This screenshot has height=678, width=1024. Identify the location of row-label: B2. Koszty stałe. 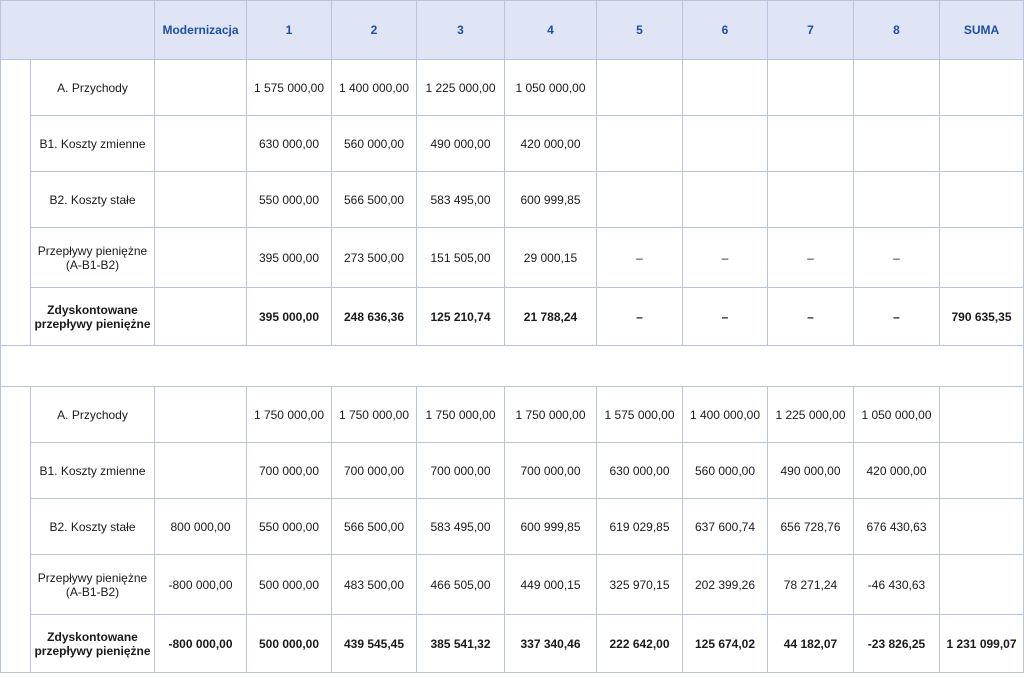
(92, 199).